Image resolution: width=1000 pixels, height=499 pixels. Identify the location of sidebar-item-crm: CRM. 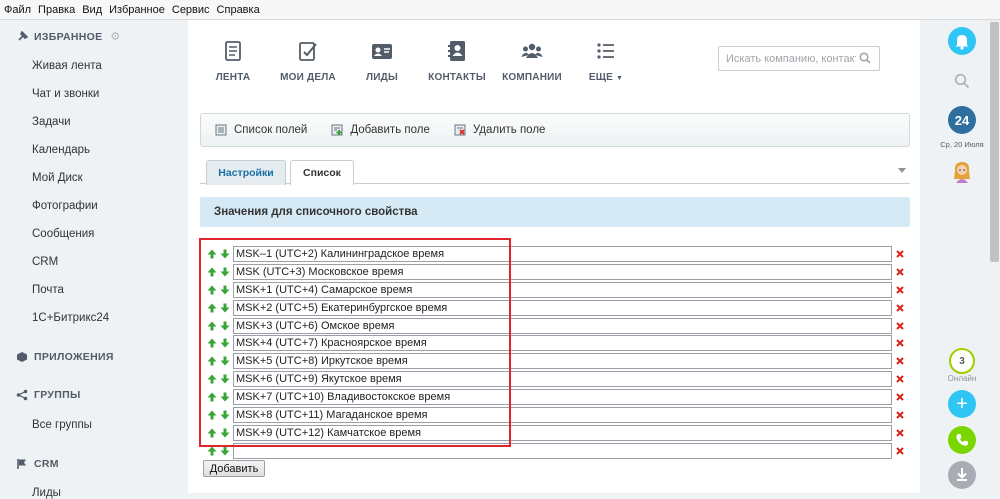
(45, 262).